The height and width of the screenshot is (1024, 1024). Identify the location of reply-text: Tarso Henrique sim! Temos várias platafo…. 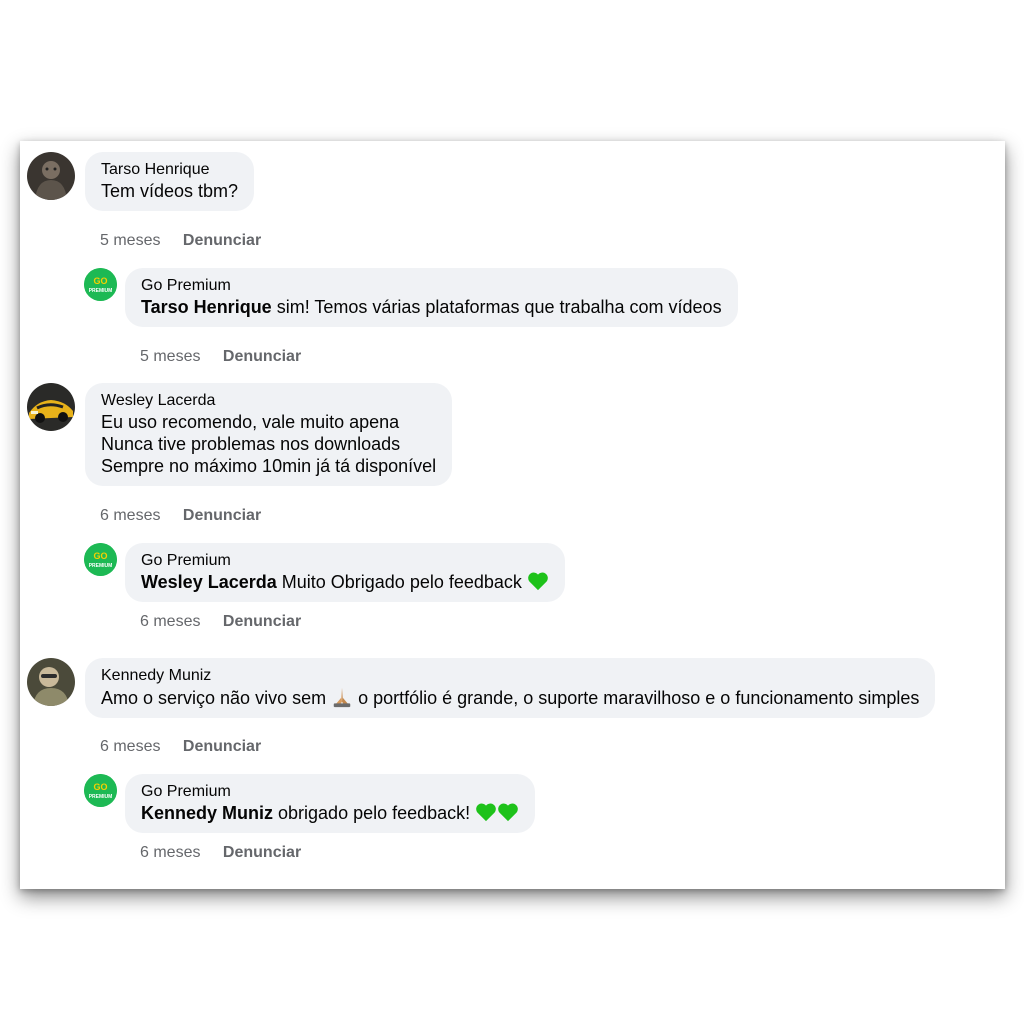
(431, 307).